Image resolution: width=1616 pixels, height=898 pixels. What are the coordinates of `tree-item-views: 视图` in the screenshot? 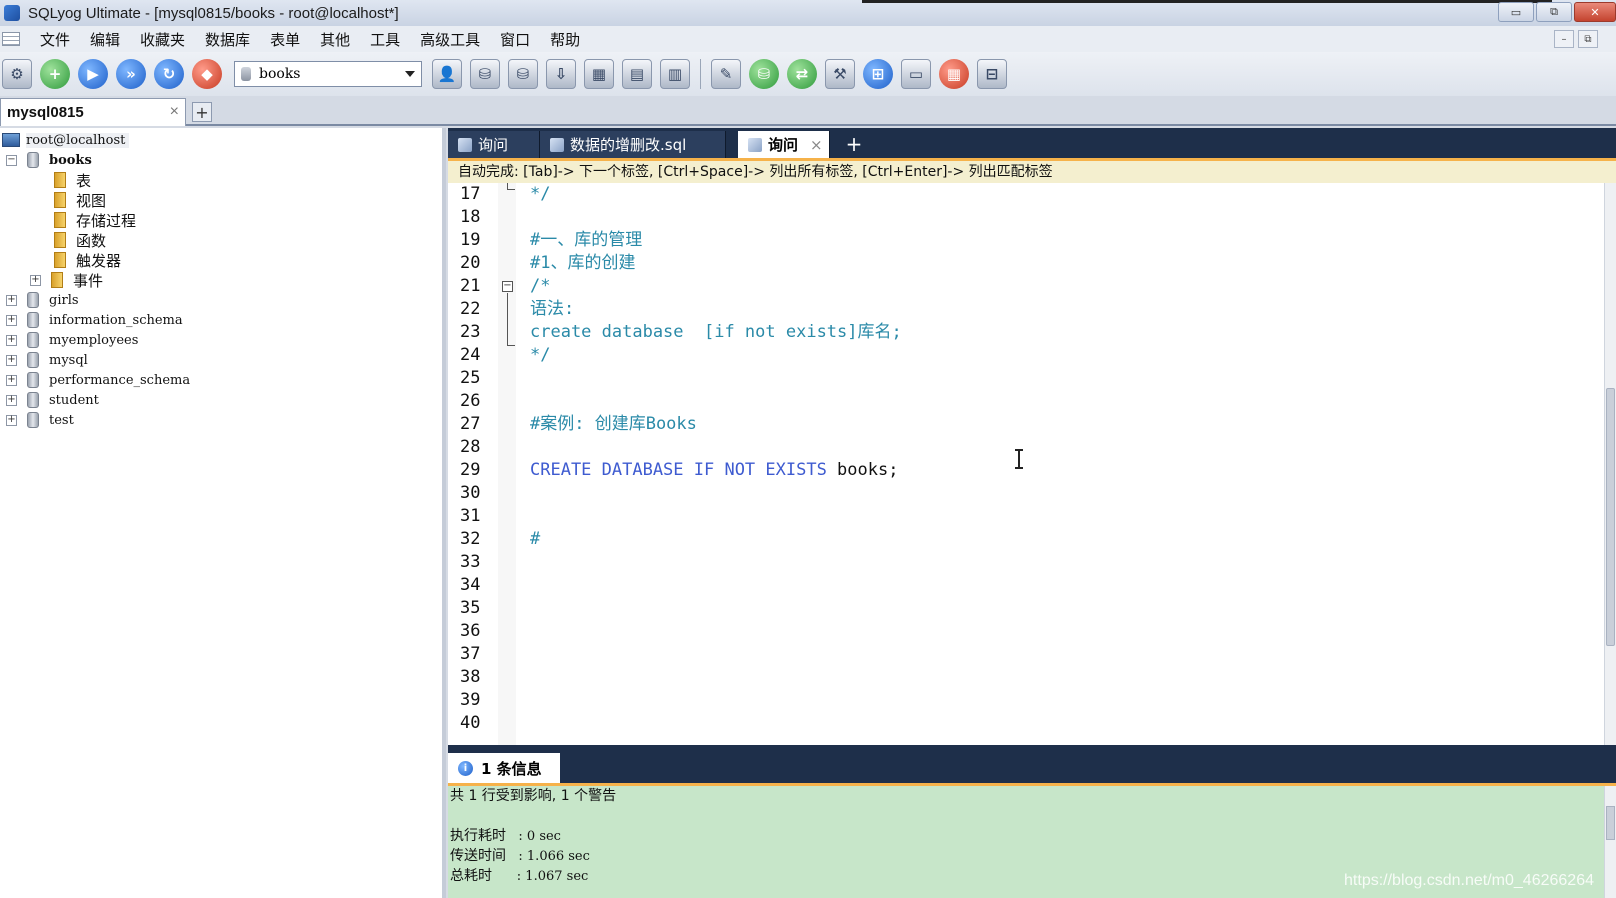 It's located at (80, 200).